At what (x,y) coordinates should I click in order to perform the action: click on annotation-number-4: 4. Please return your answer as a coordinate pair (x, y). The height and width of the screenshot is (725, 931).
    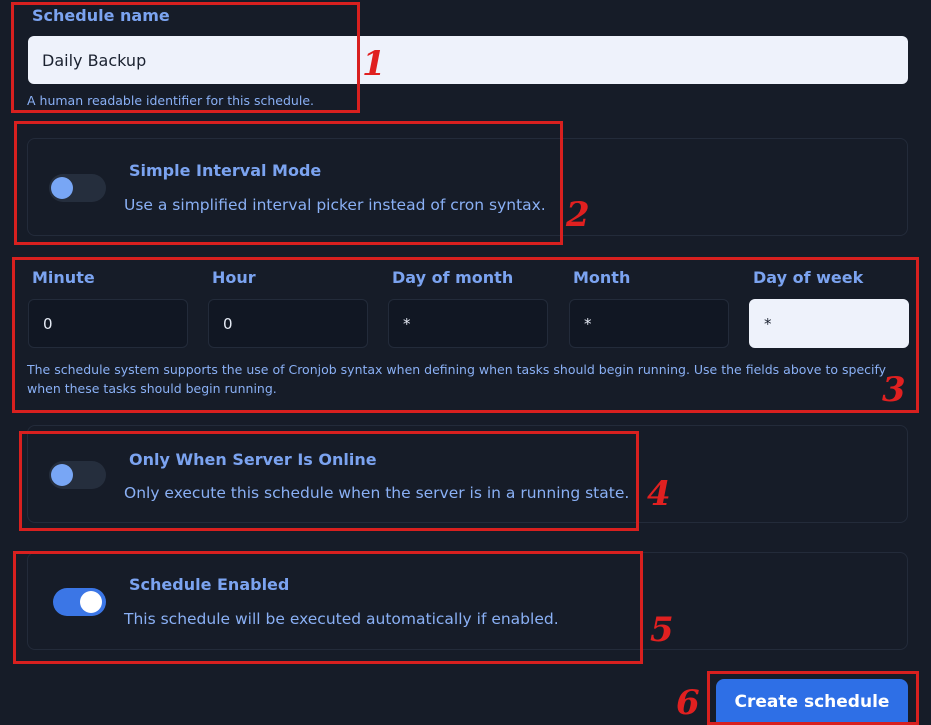
    Looking at the image, I should click on (659, 494).